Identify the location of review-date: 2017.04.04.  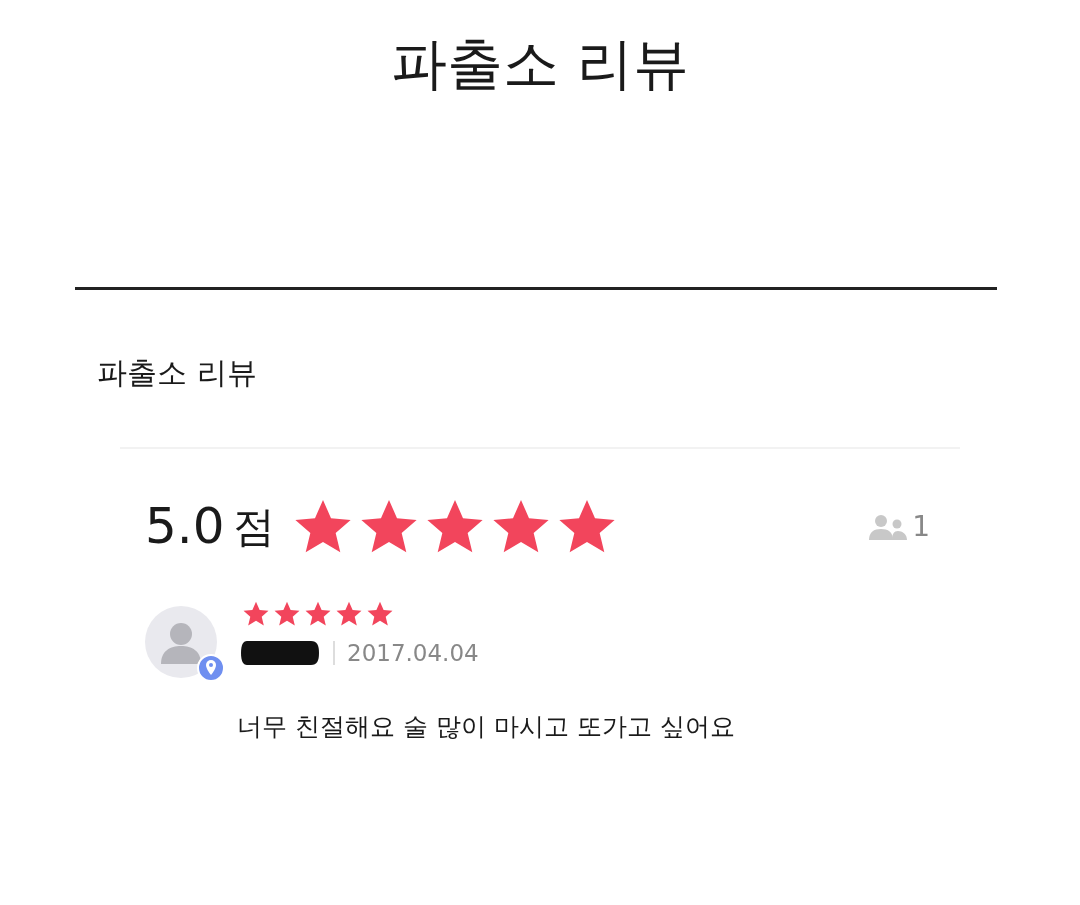
(413, 653).